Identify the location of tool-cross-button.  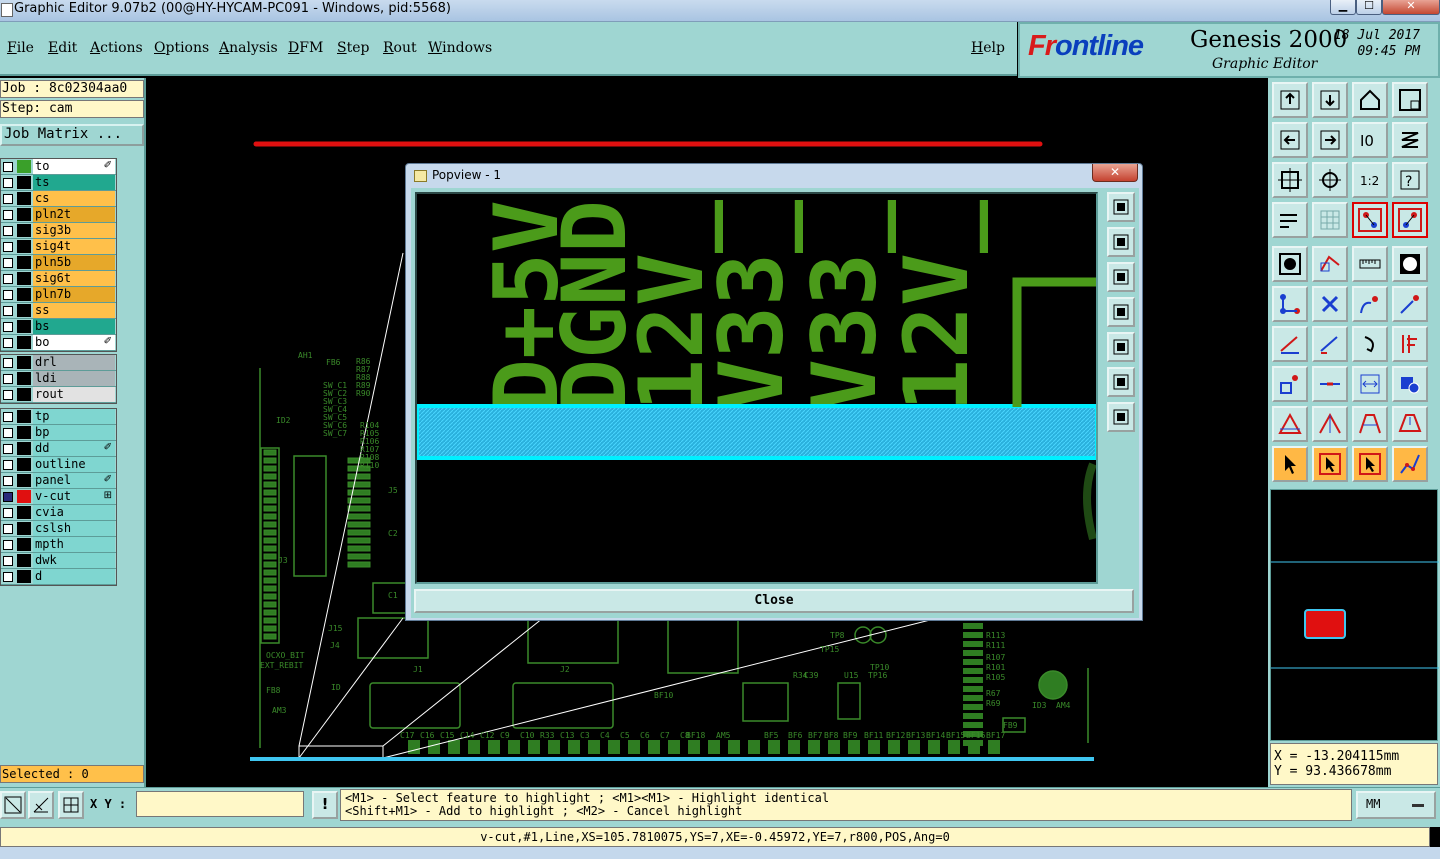
(1330, 304).